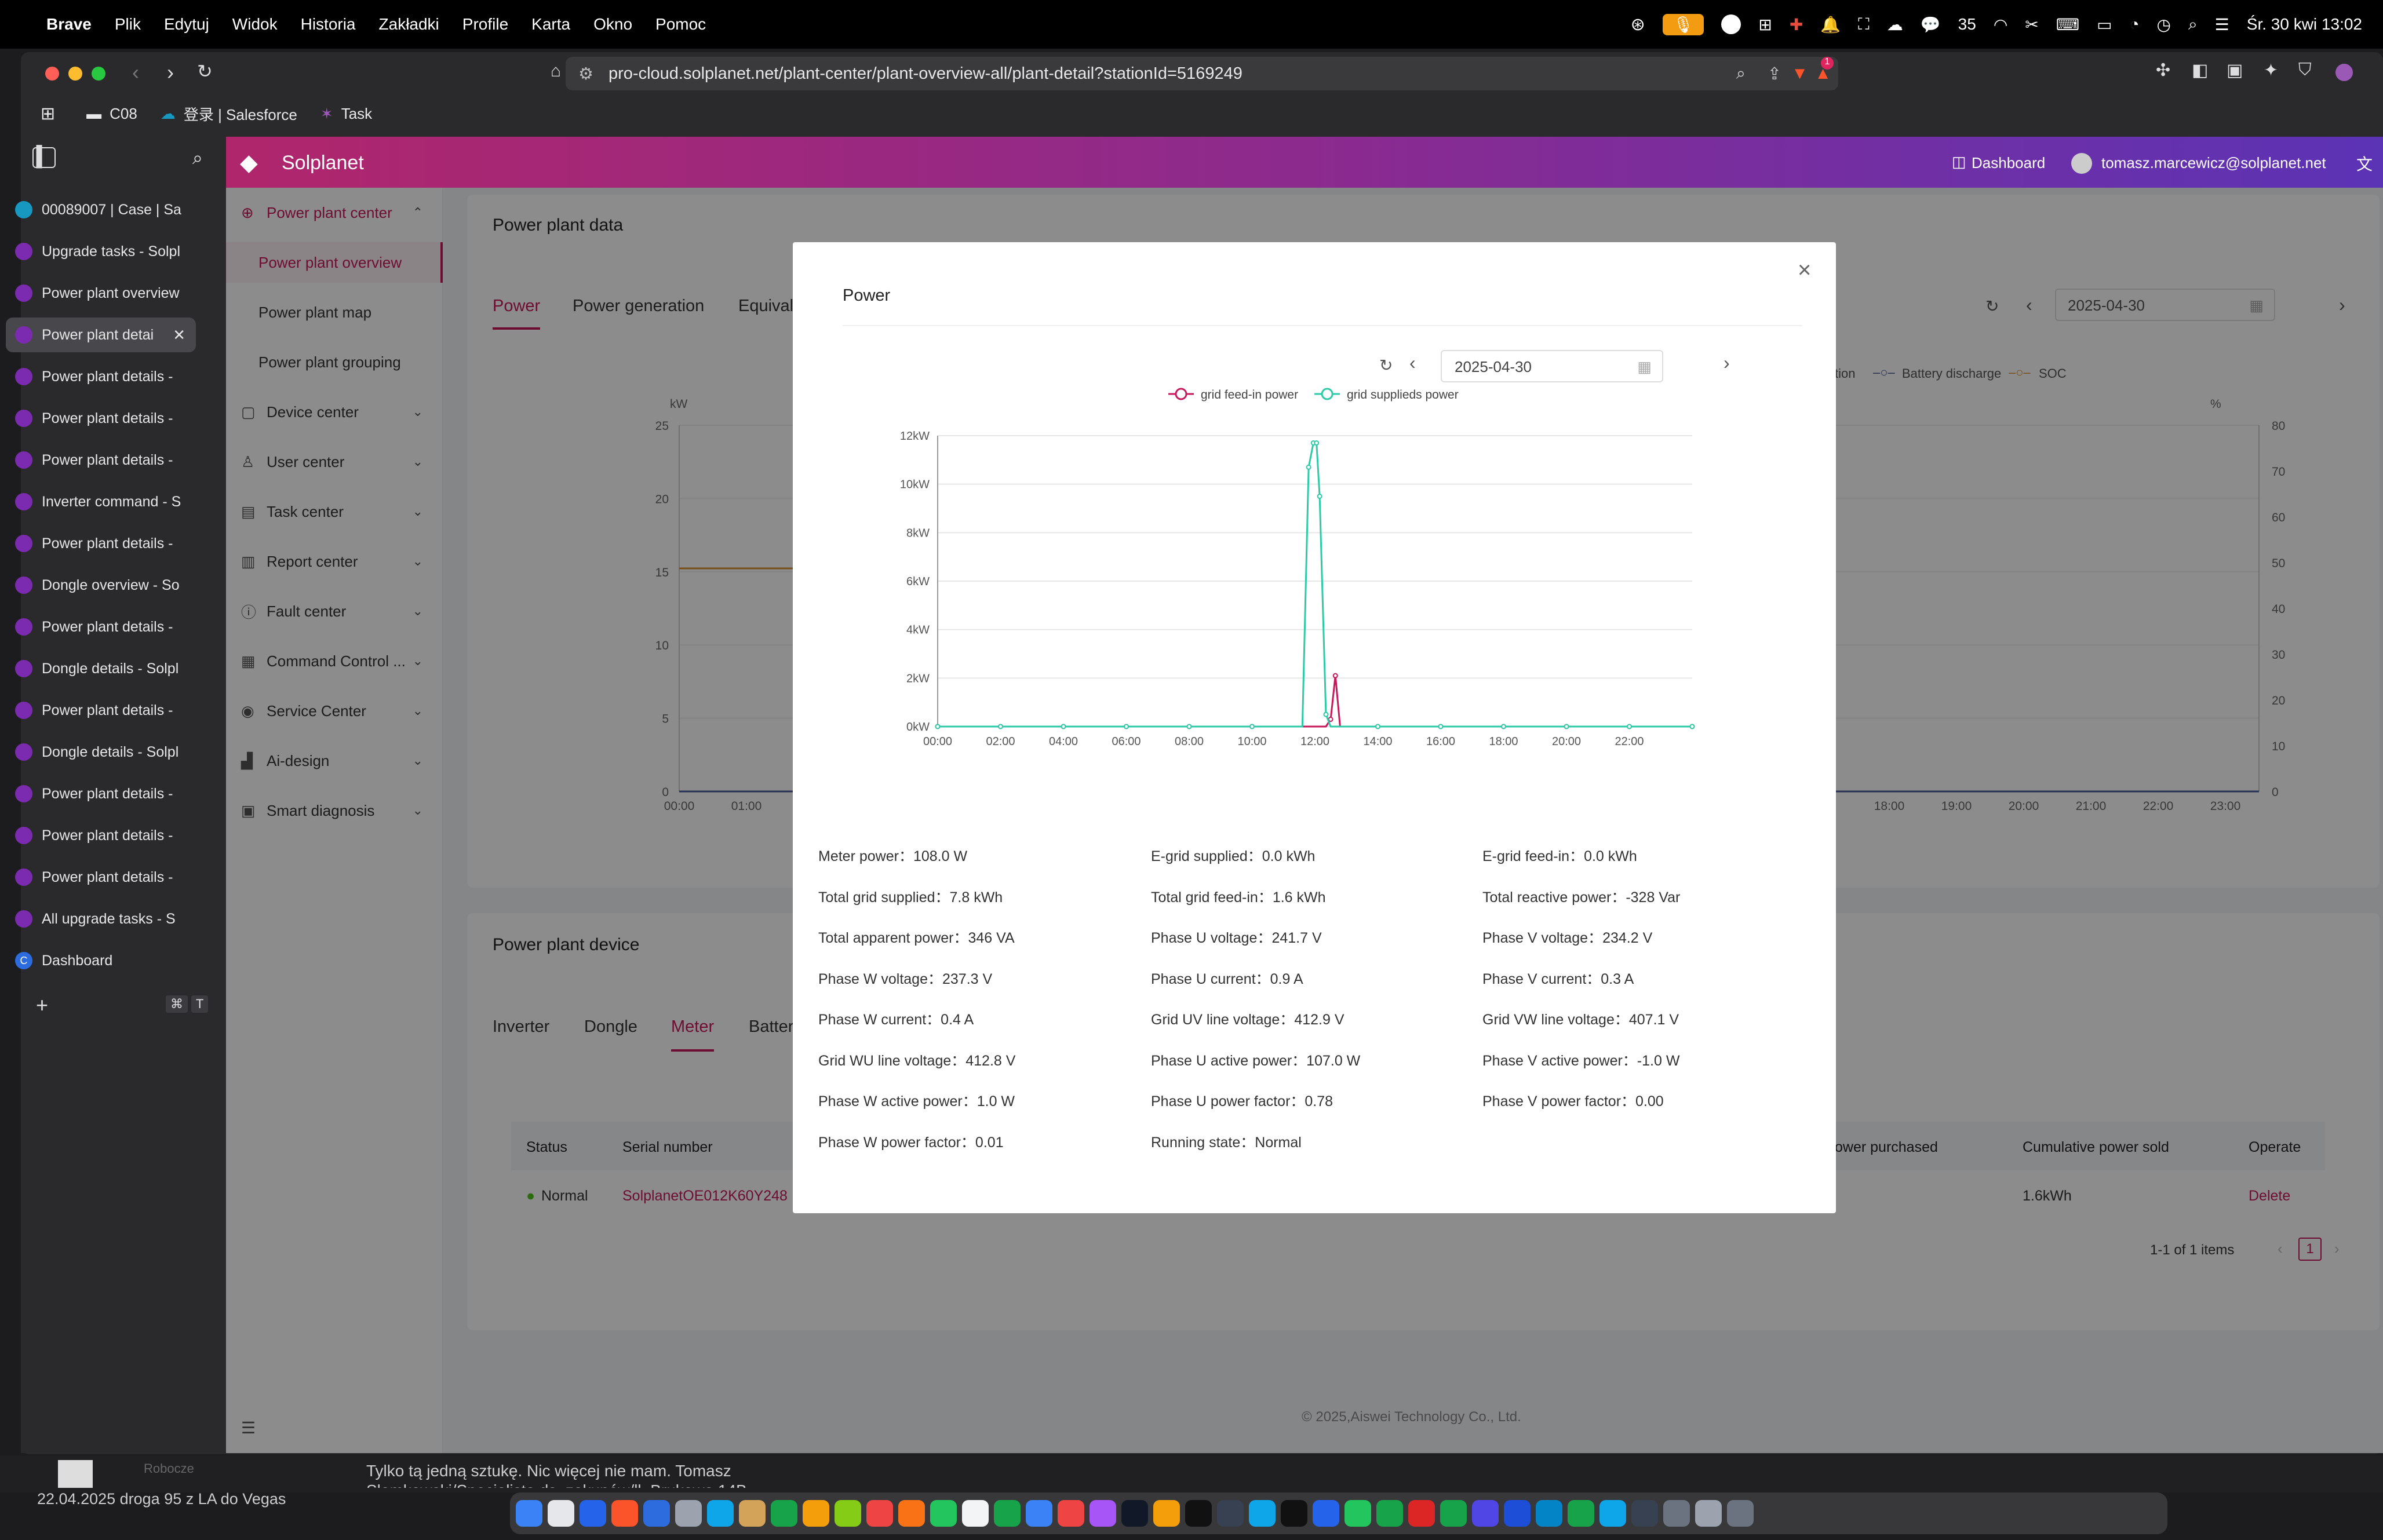  Describe the element at coordinates (323, 163) in the screenshot. I see `brand-name: Solplanet` at that location.